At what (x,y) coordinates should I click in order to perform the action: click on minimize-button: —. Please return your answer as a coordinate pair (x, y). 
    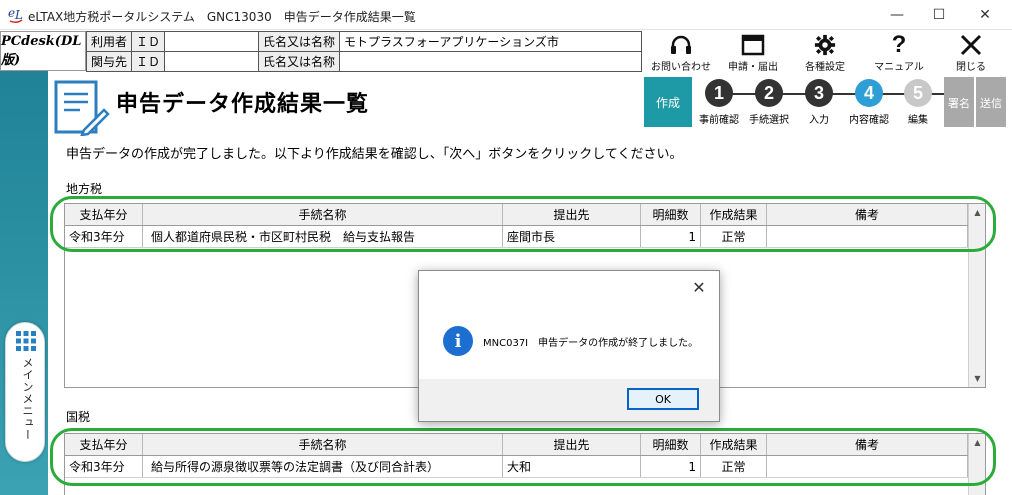
    Looking at the image, I should click on (897, 15).